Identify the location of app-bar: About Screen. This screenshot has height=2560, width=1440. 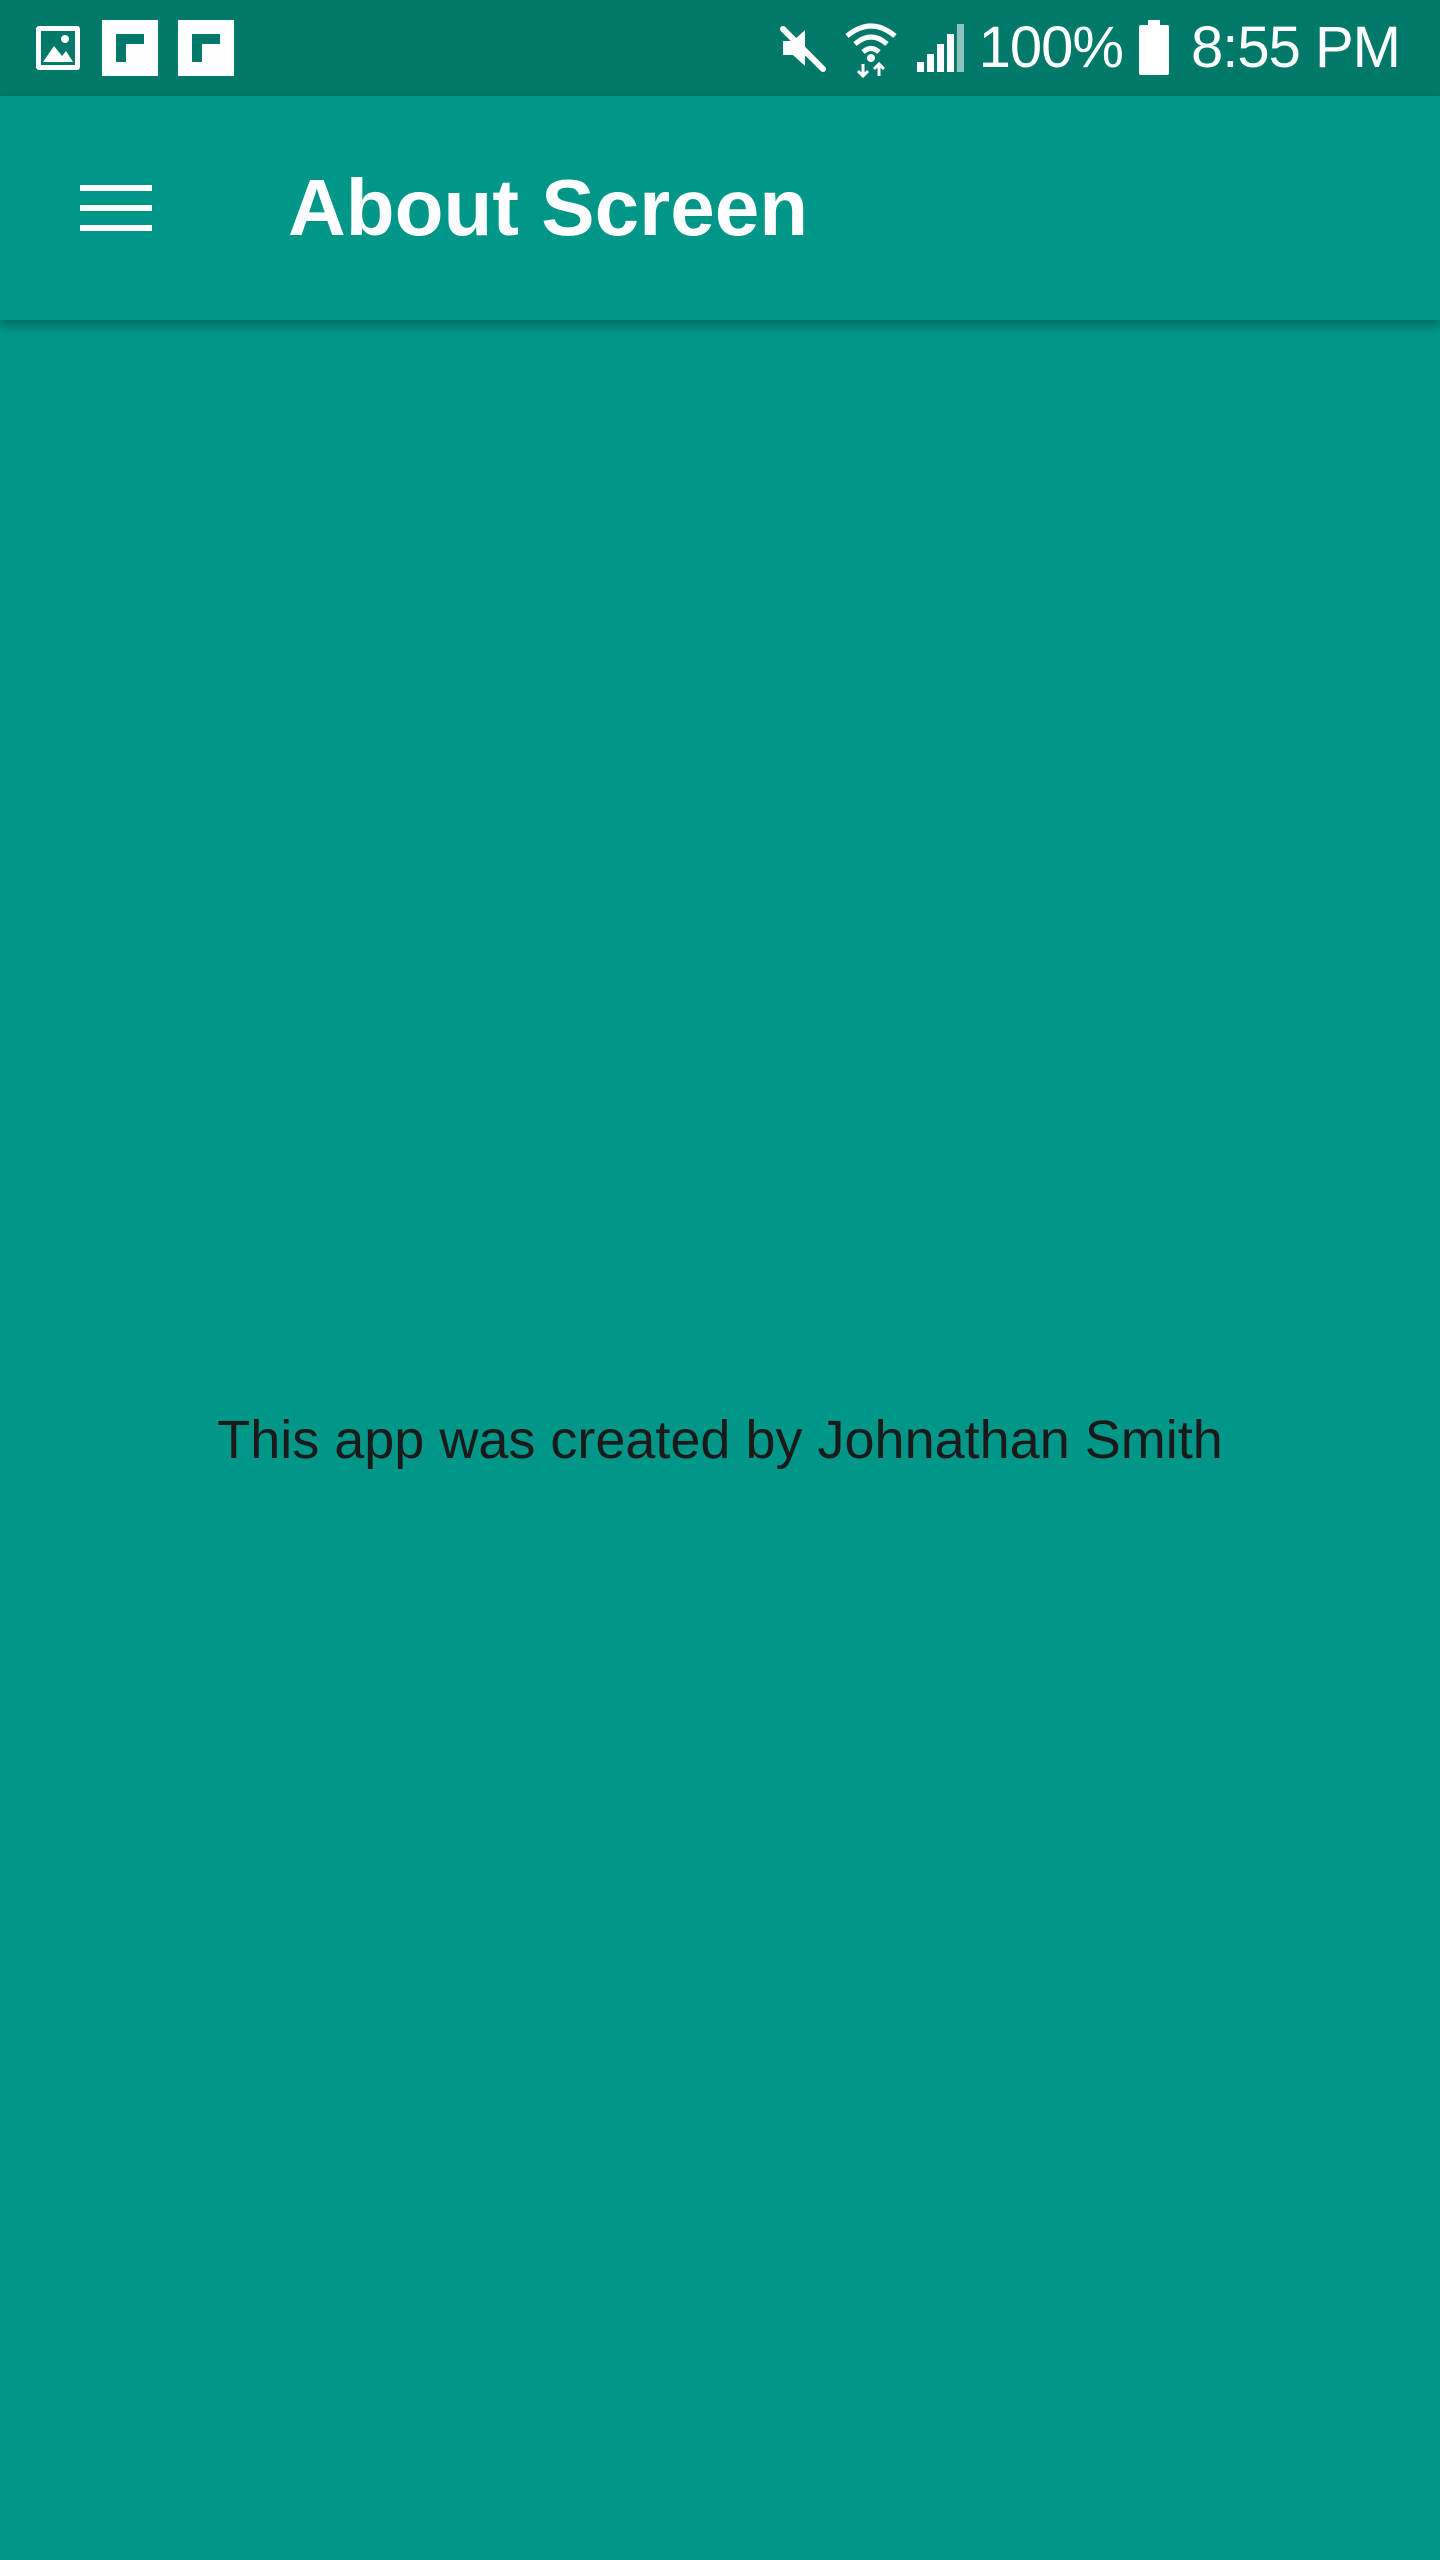
(720, 208).